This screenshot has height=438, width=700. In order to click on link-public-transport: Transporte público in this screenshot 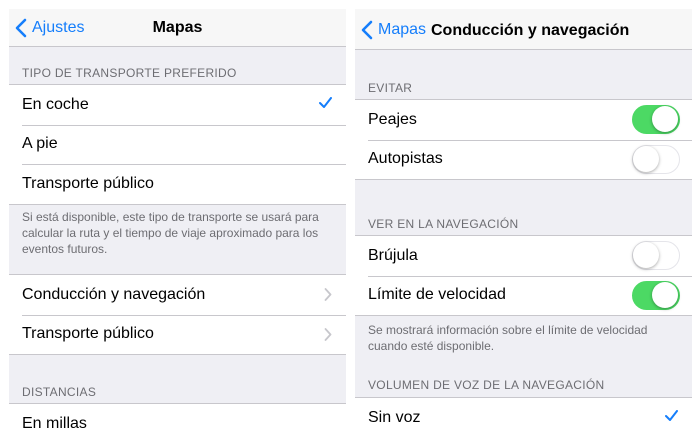, I will do `click(177, 334)`.